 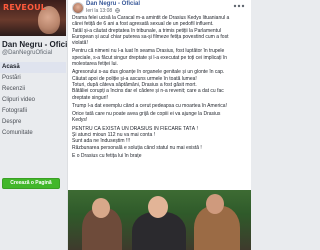 What do you see at coordinates (101, 208) in the screenshot?
I see `photo-face-left` at bounding box center [101, 208].